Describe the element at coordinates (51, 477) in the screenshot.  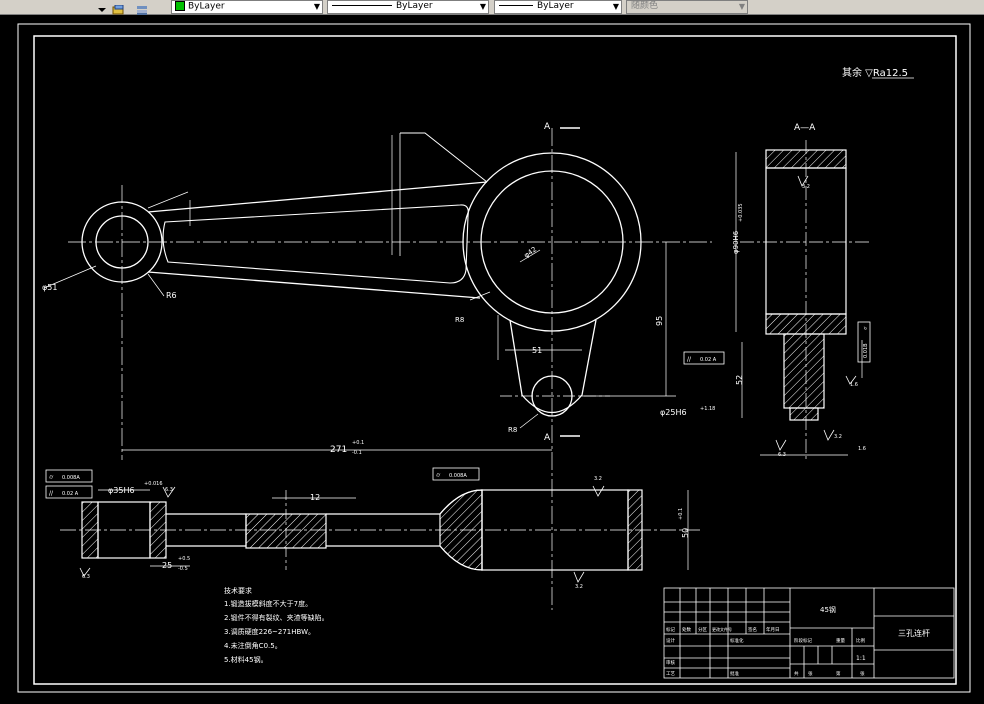
I see `tol-frame-1-symbol: ⌭` at that location.